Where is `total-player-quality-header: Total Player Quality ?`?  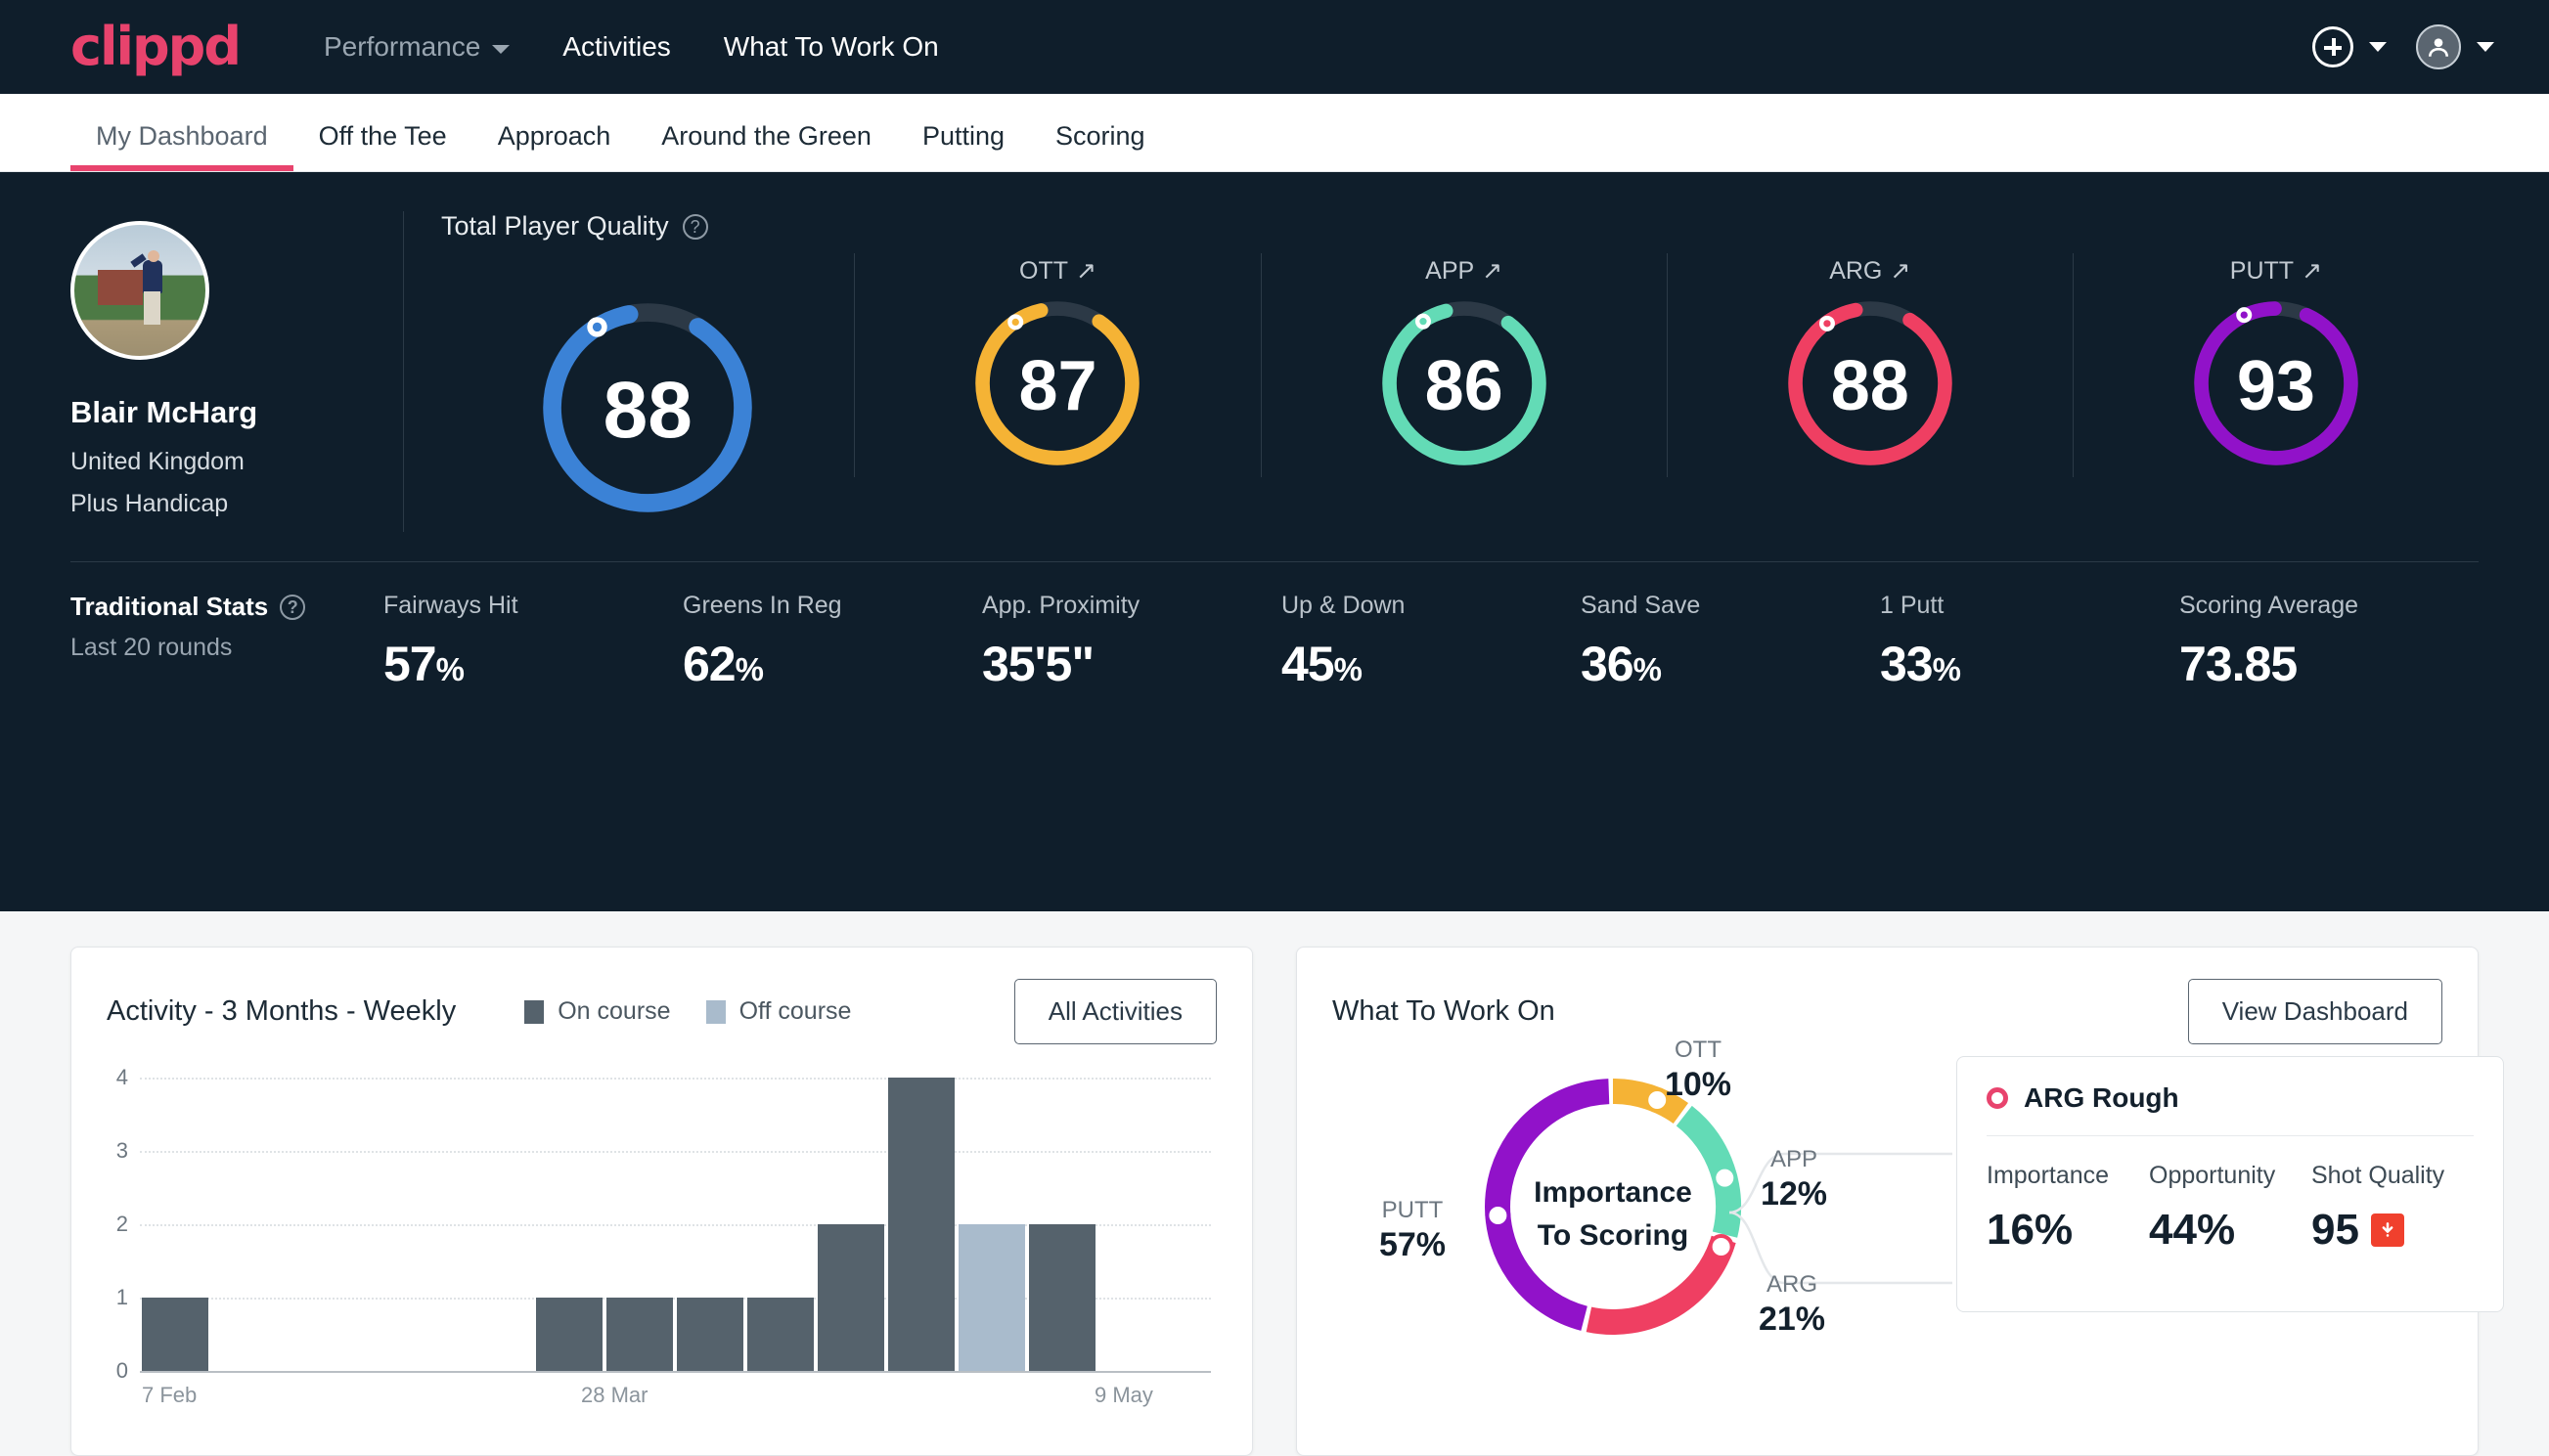
total-player-quality-header: Total Player Quality ? is located at coordinates (1460, 226).